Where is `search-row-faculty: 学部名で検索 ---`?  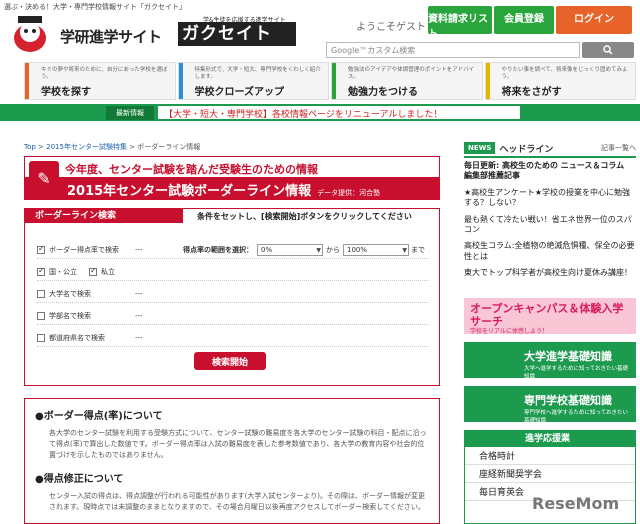
search-row-faculty: 学部名で検索 --- is located at coordinates (233, 316).